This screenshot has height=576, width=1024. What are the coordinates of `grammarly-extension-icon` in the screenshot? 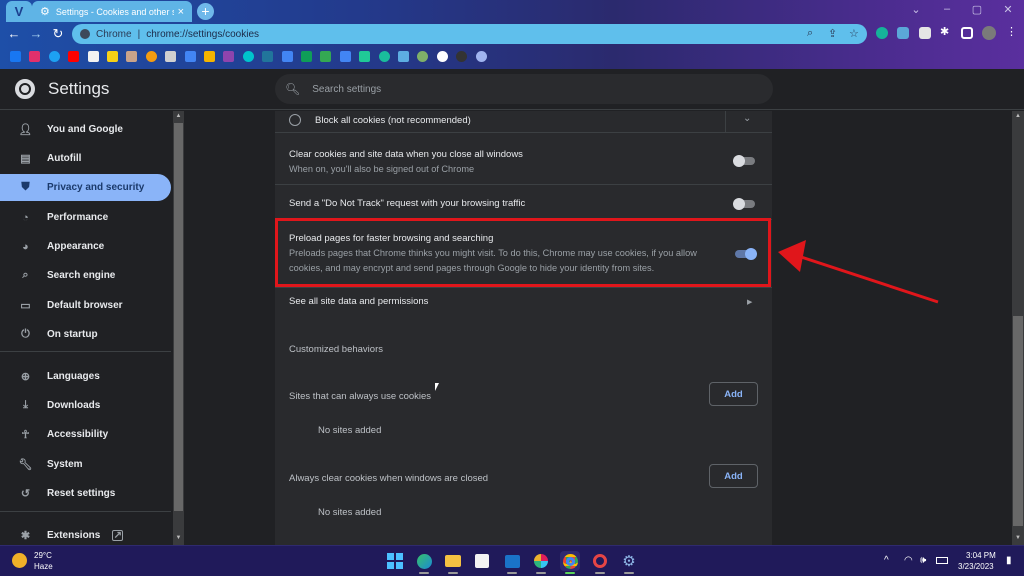 It's located at (882, 33).